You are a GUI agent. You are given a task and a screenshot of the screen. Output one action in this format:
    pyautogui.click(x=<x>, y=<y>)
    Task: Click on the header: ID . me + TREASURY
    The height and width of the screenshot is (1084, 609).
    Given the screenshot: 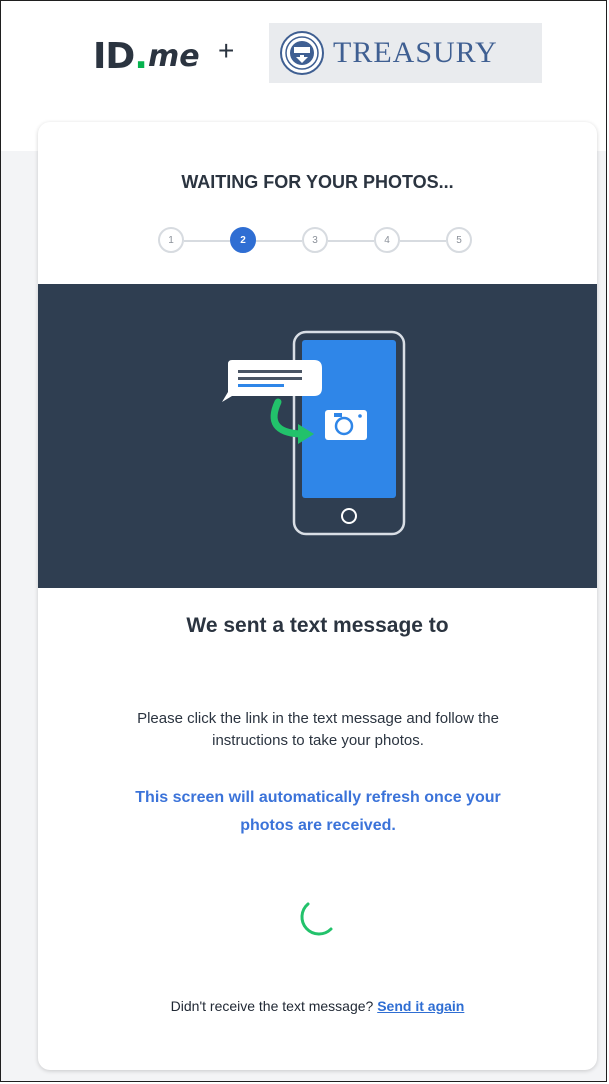 What is the action you would take?
    pyautogui.click(x=303, y=56)
    